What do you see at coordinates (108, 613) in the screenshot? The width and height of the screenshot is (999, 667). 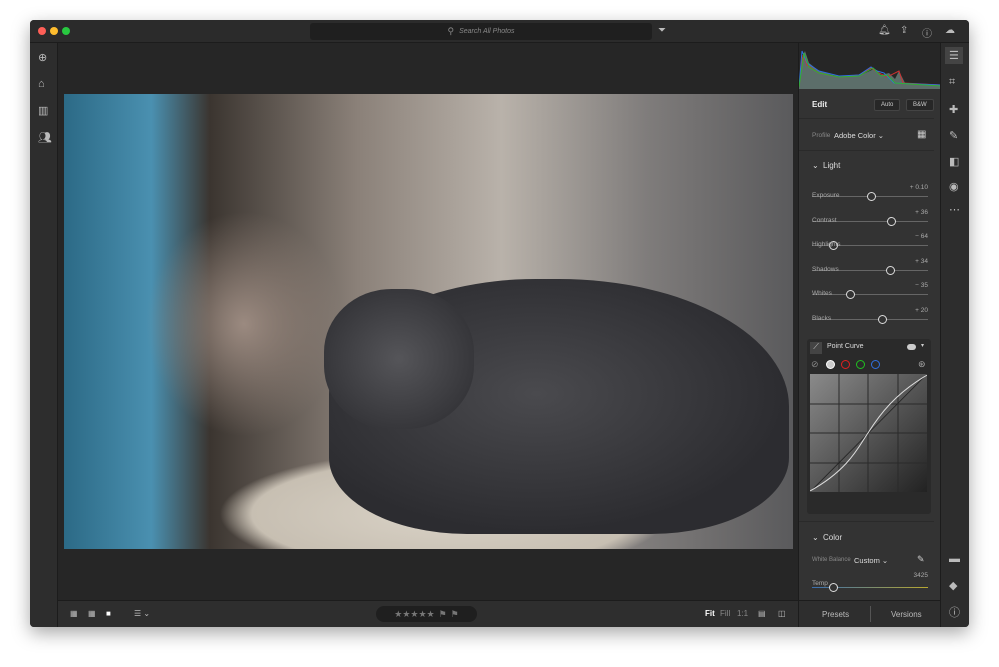 I see `detail-icon: ■` at bounding box center [108, 613].